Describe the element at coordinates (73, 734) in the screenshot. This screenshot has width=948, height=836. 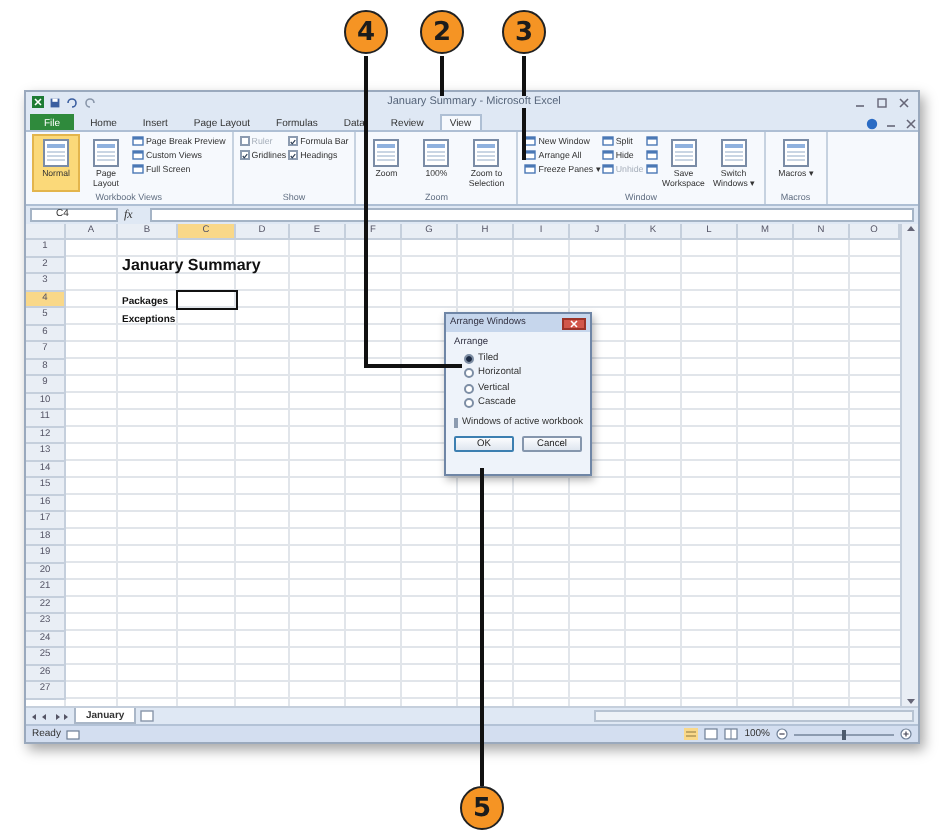
I see `macro-record-icon` at that location.